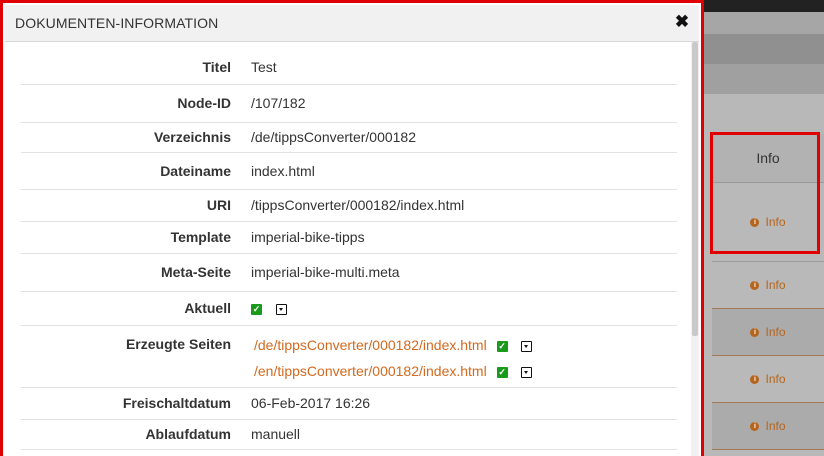 This screenshot has width=824, height=456. Describe the element at coordinates (370, 345) in the screenshot. I see `generated-page-link-de: /de/tippsConverter/000182/index.html` at that location.